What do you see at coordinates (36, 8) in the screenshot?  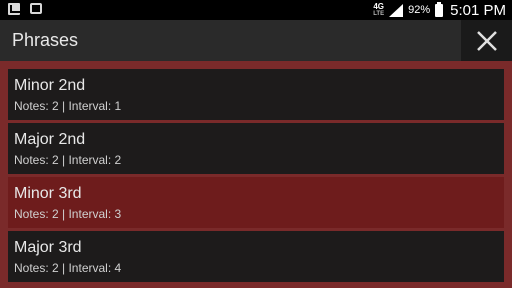 I see `voicemail-icon` at bounding box center [36, 8].